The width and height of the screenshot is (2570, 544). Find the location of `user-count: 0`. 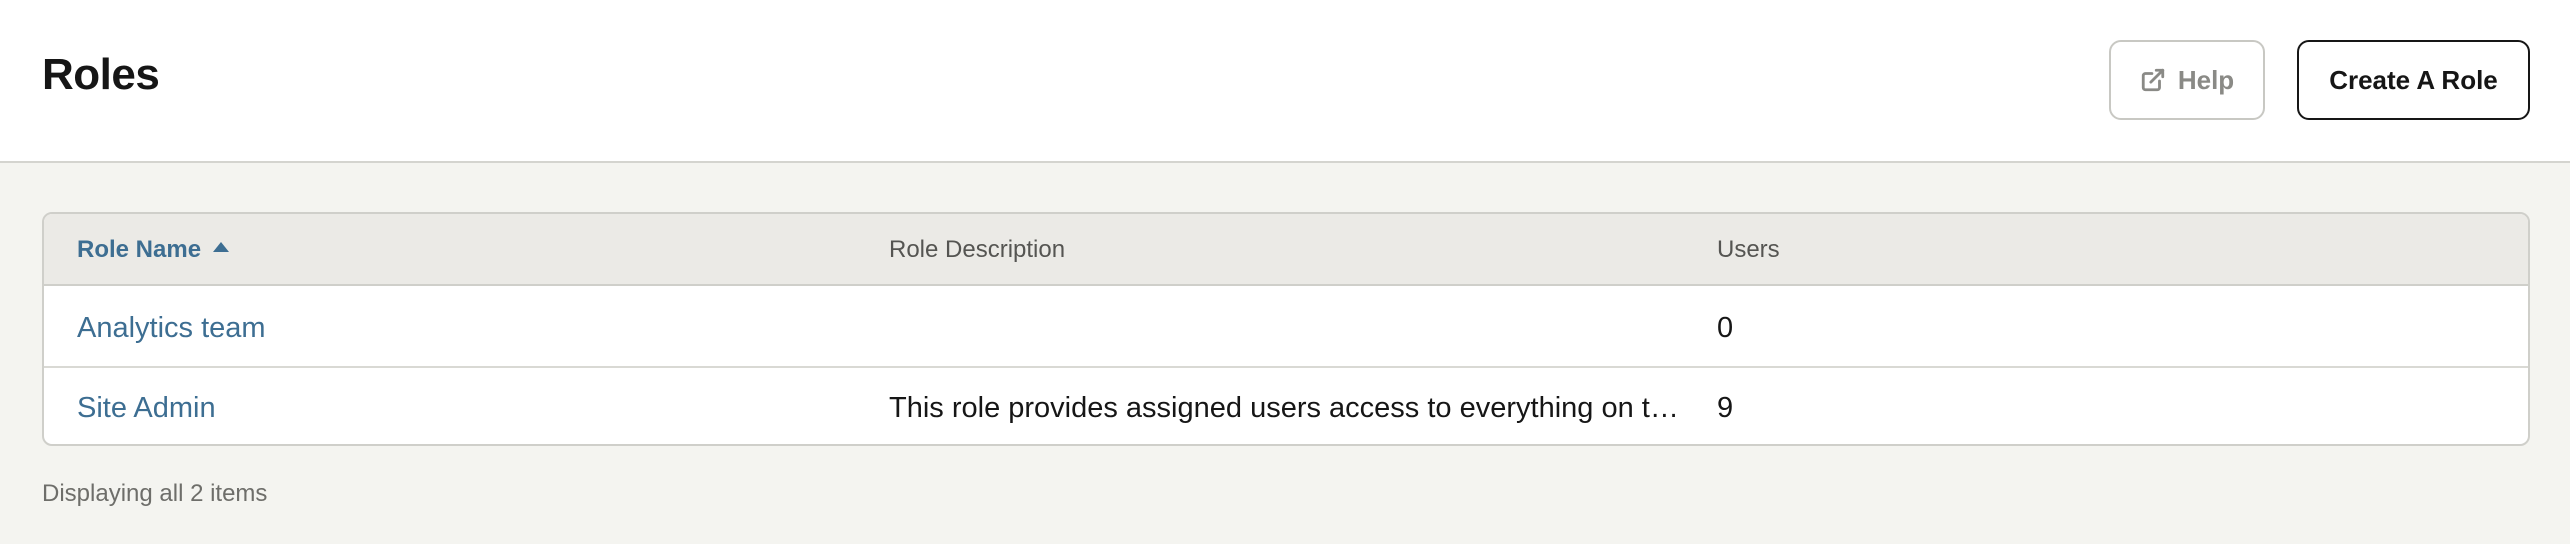

user-count: 0 is located at coordinates (1725, 327).